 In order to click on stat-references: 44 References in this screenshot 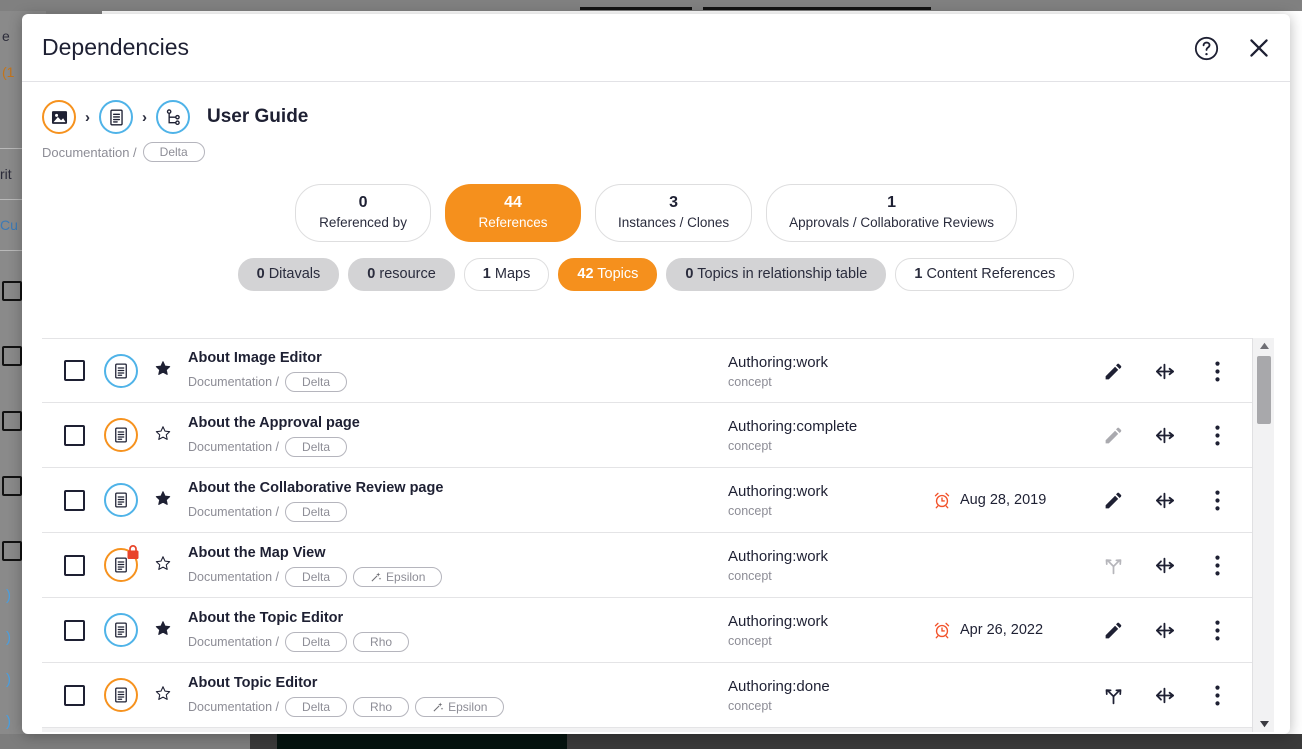, I will do `click(513, 213)`.